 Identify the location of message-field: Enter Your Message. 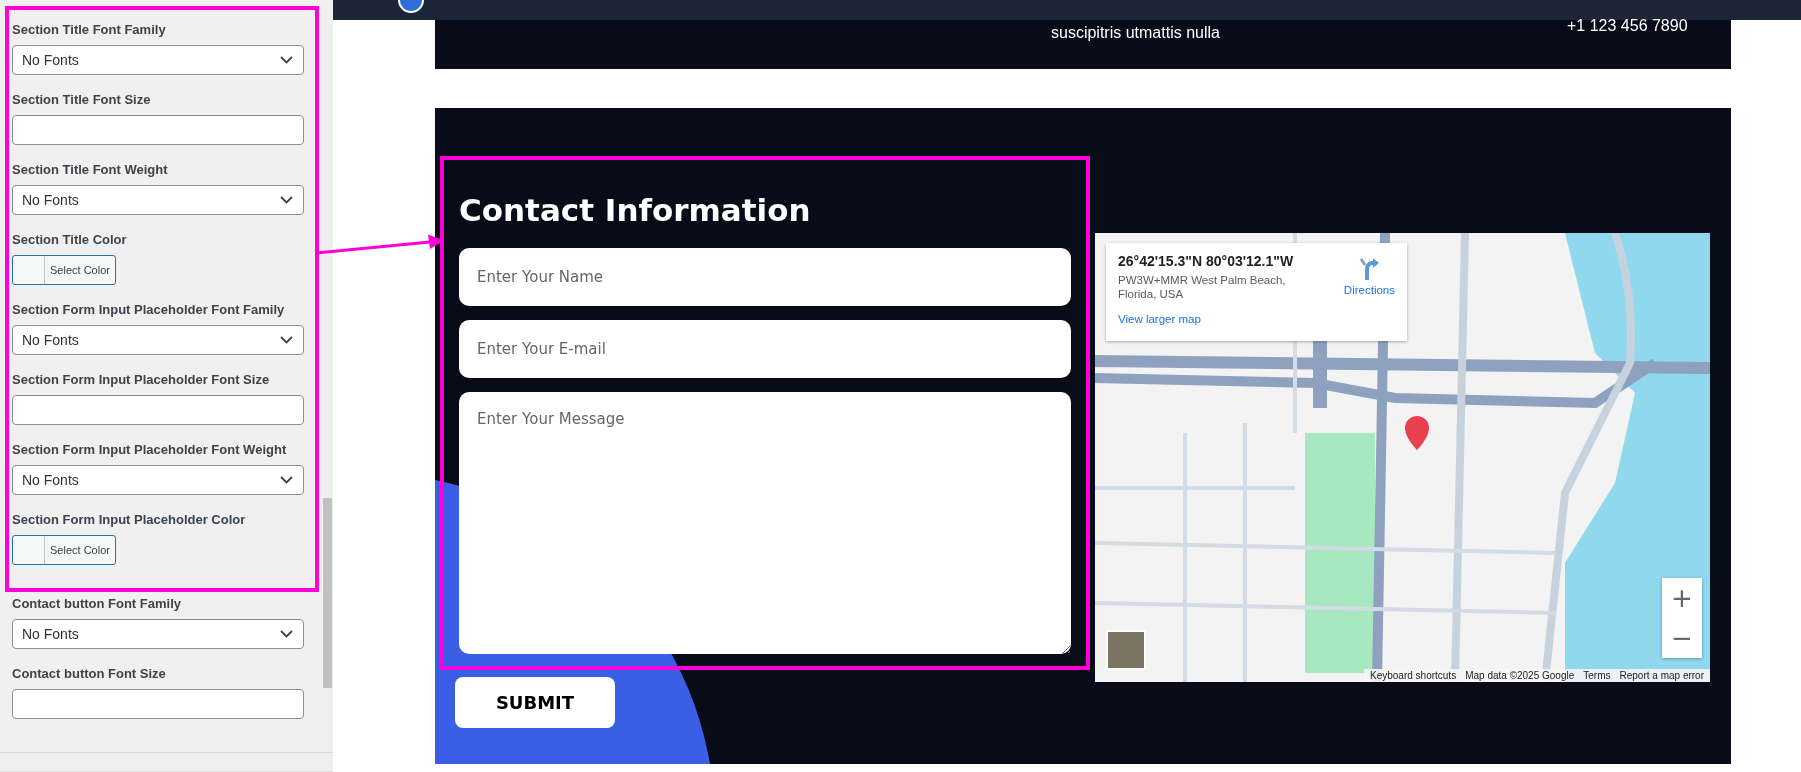
(765, 523).